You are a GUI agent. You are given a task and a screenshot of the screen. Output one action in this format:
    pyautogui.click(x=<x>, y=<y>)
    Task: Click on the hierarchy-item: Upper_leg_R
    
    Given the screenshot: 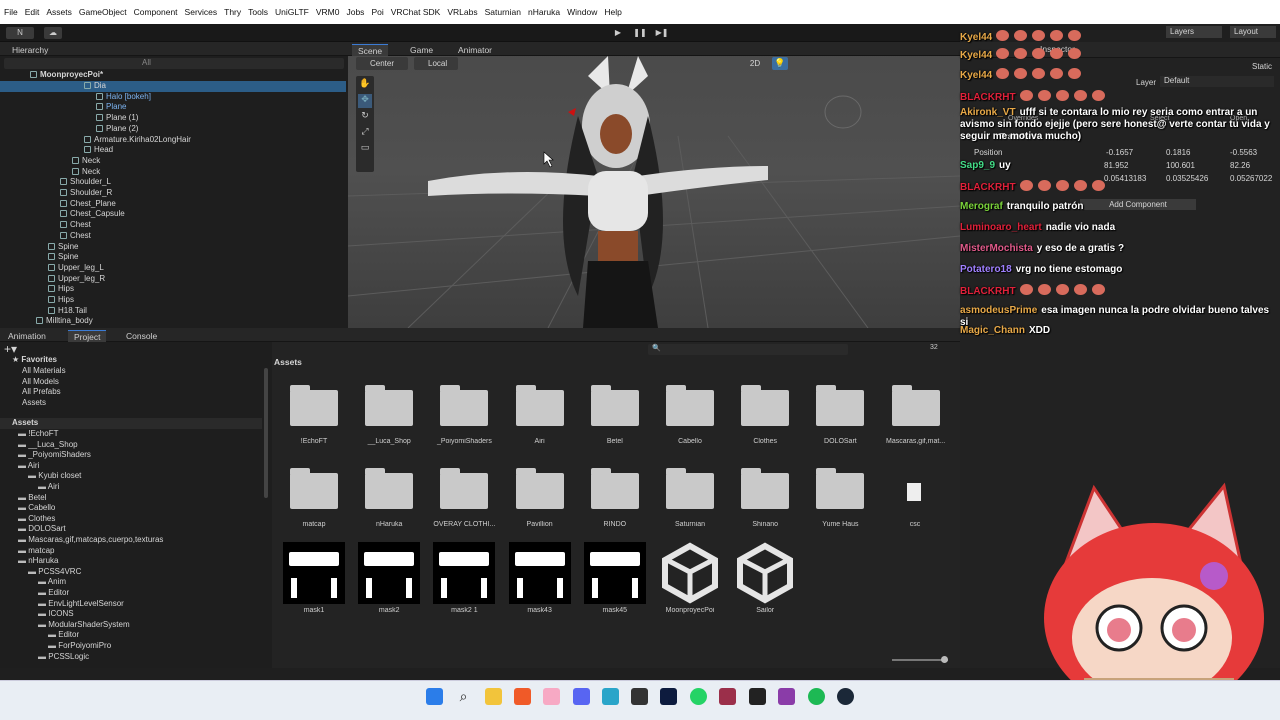 What is the action you would take?
    pyautogui.click(x=173, y=279)
    